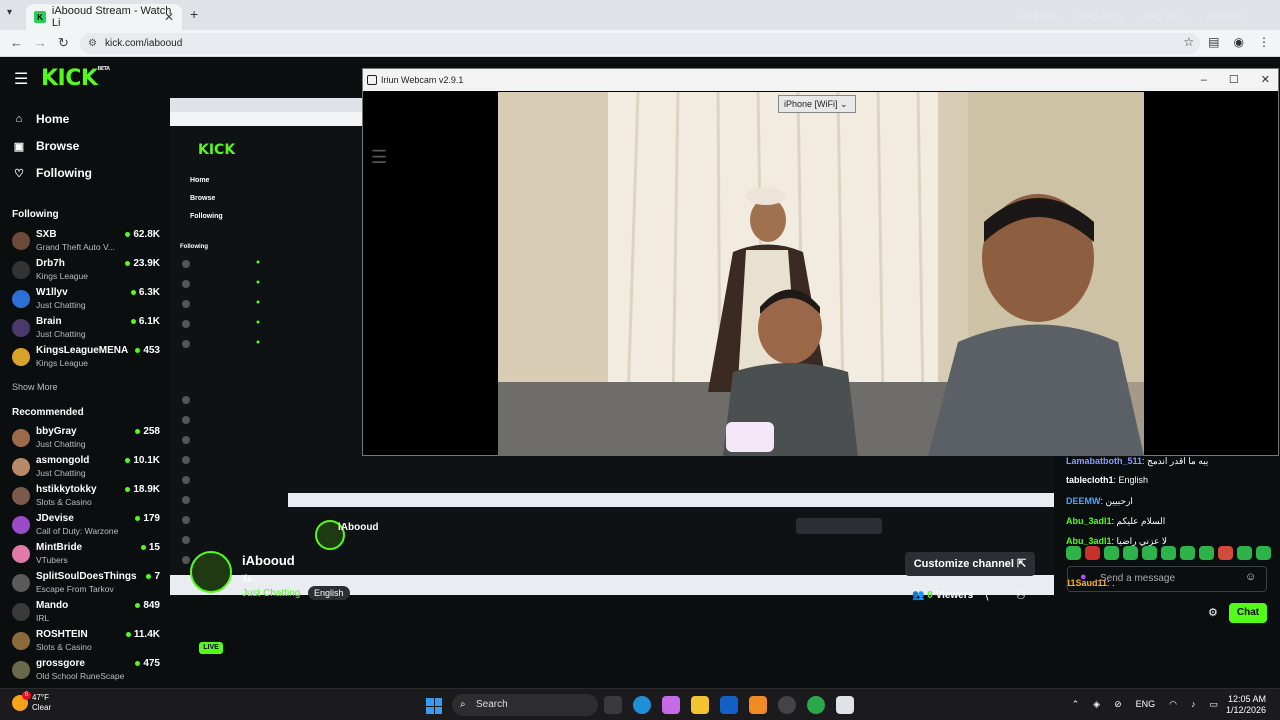  Describe the element at coordinates (9, 12) in the screenshot. I see `tab-menu-icon: ▾` at that location.